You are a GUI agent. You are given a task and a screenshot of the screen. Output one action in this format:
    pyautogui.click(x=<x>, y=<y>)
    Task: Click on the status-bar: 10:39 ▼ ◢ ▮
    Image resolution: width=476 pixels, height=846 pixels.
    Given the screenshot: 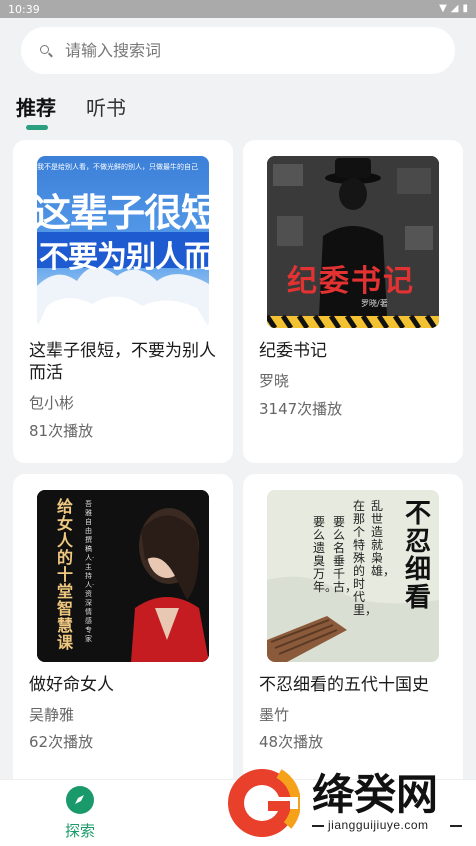 What is the action you would take?
    pyautogui.click(x=238, y=9)
    